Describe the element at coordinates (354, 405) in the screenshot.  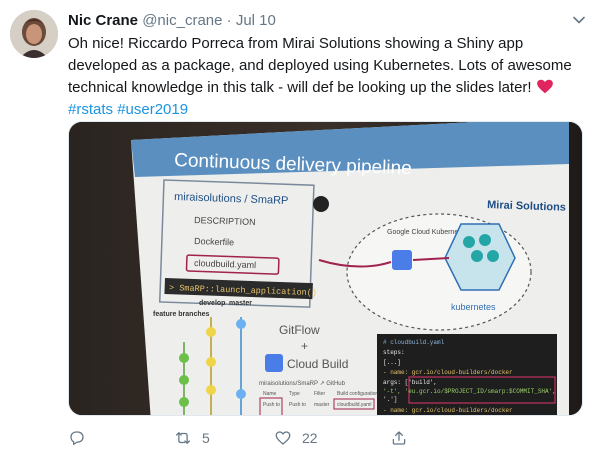
I see `trigger-cell-config: cloudbuild.yaml` at that location.